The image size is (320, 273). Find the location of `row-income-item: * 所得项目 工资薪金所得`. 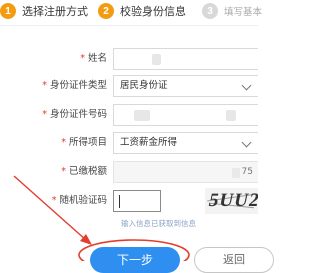

row-income-item: * 所得项目 工资薪金所得 is located at coordinates (129, 143).